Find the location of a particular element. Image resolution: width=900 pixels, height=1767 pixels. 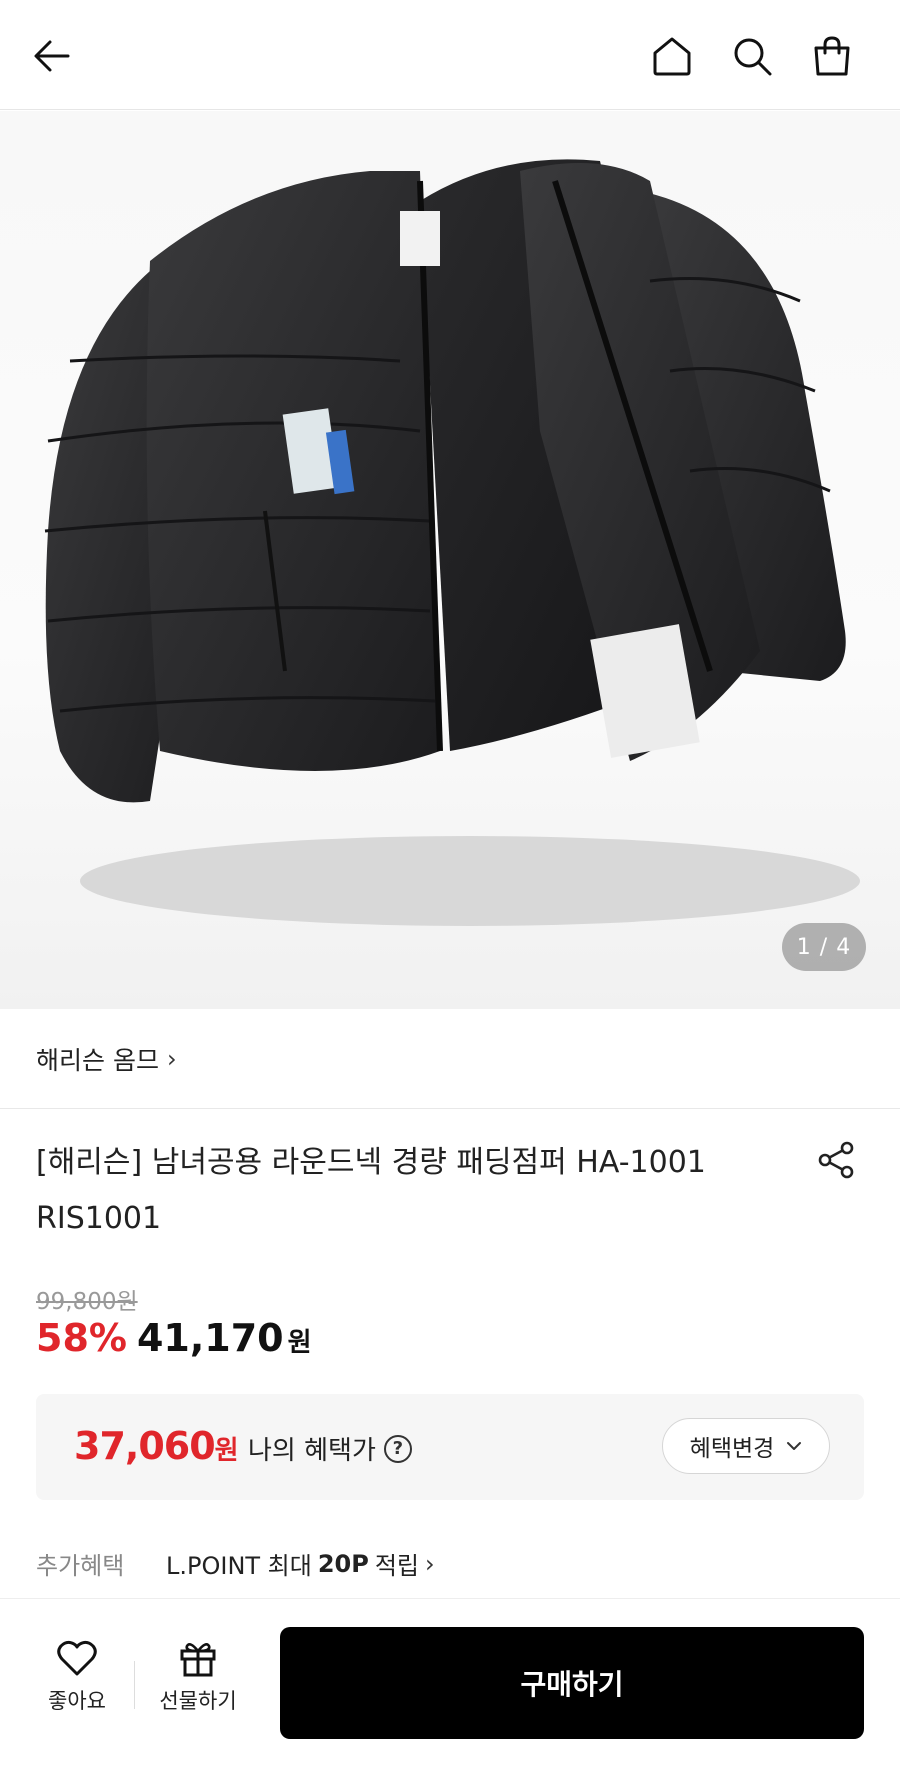

back-button is located at coordinates (52, 56).